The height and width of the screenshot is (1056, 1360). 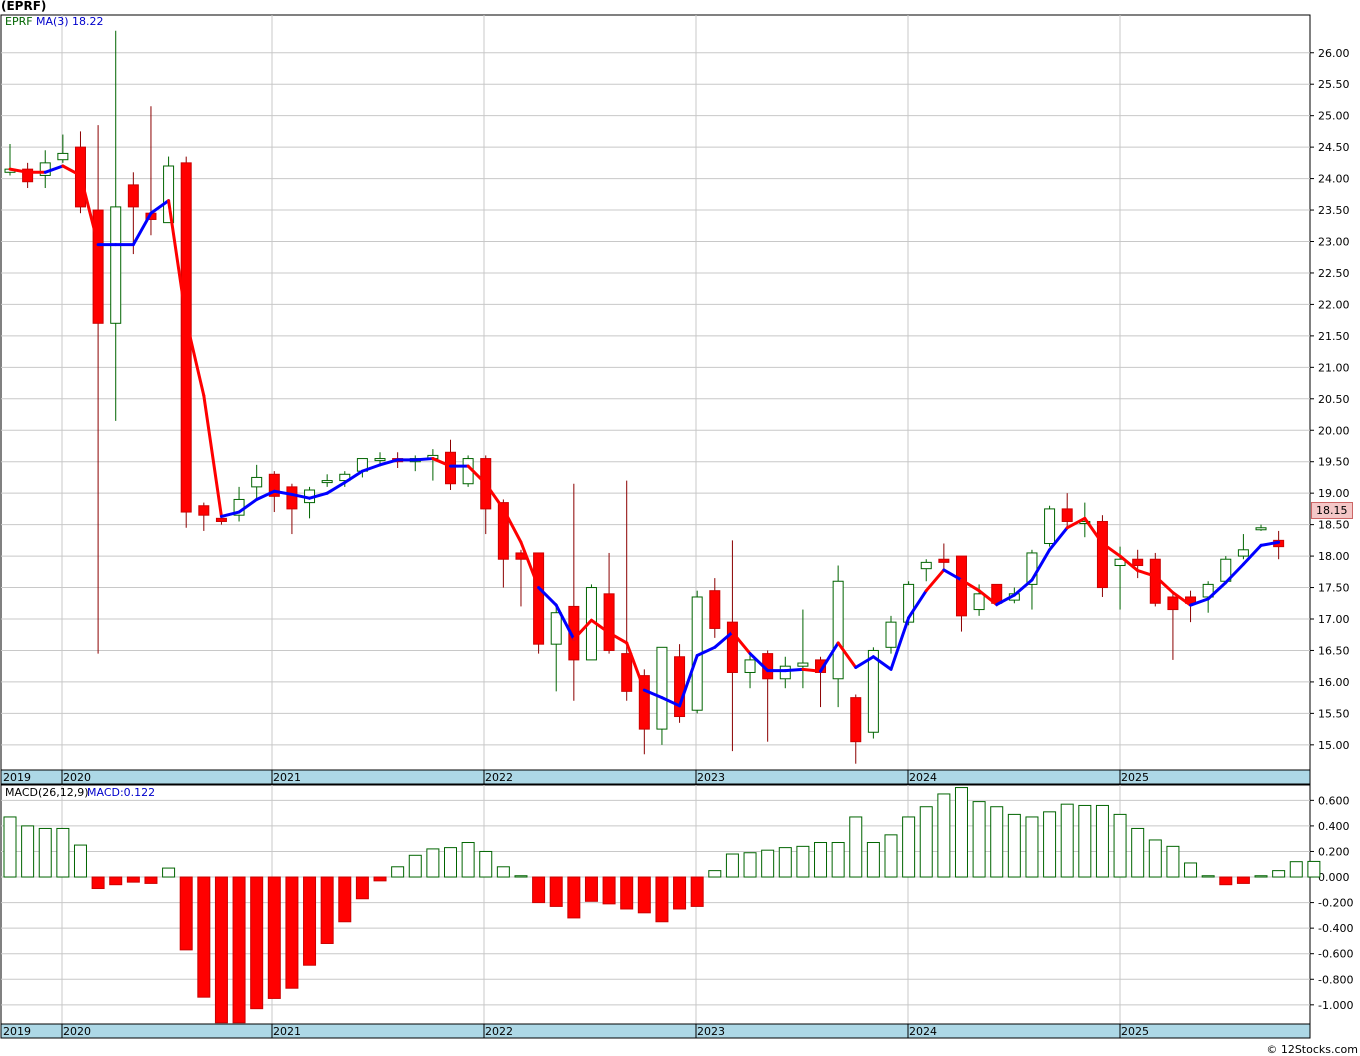 I want to click on price-y-tick-label: 17.50, so click(x=1334, y=588).